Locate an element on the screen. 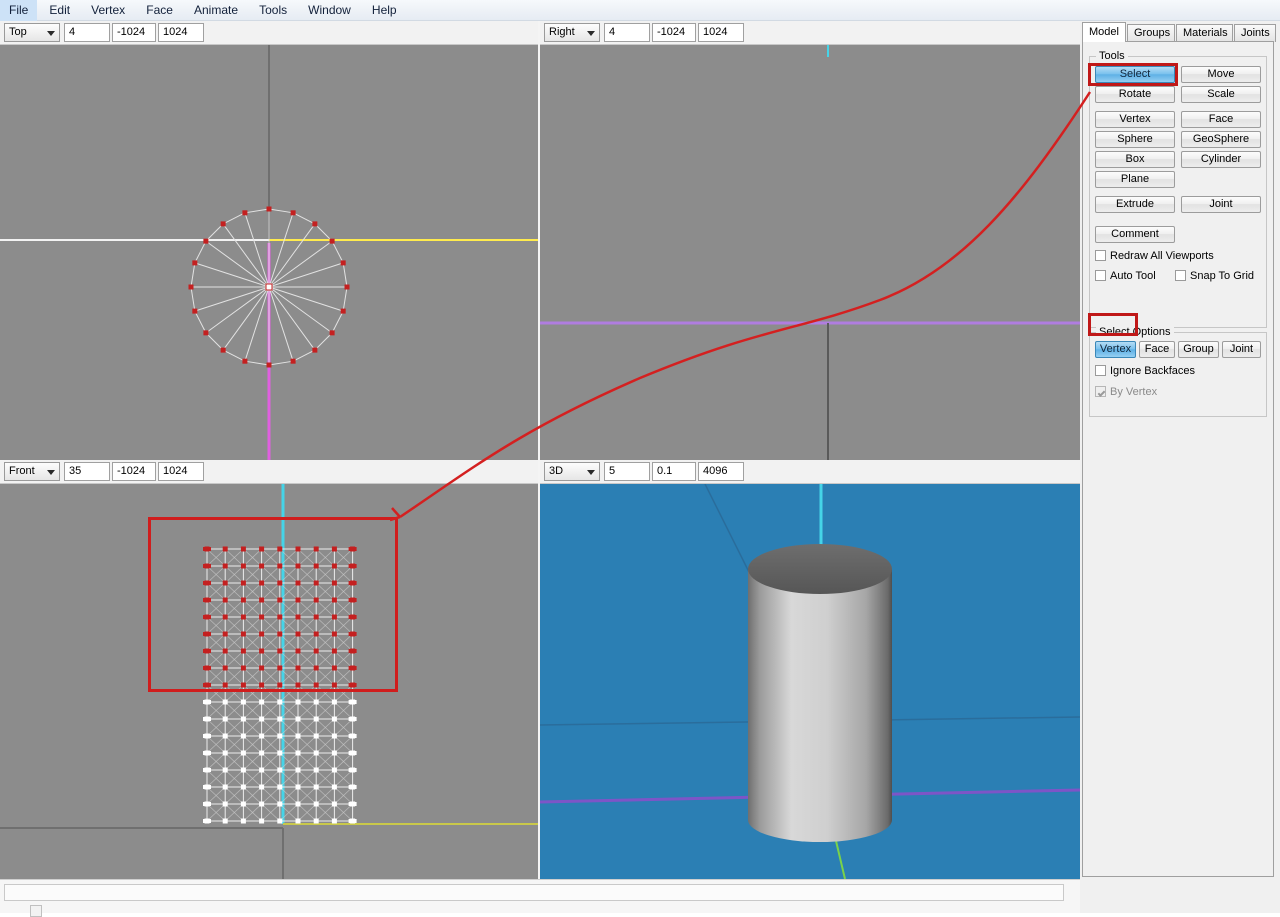 The height and width of the screenshot is (917, 1280). menu-vertex: Vertex is located at coordinates (108, 10).